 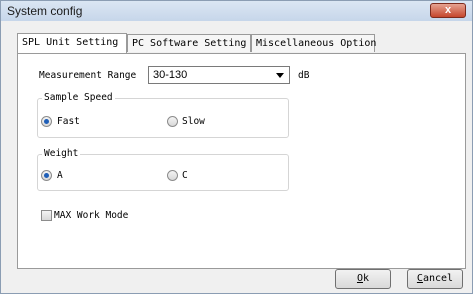 What do you see at coordinates (46, 175) in the screenshot?
I see `weight-a-radio` at bounding box center [46, 175].